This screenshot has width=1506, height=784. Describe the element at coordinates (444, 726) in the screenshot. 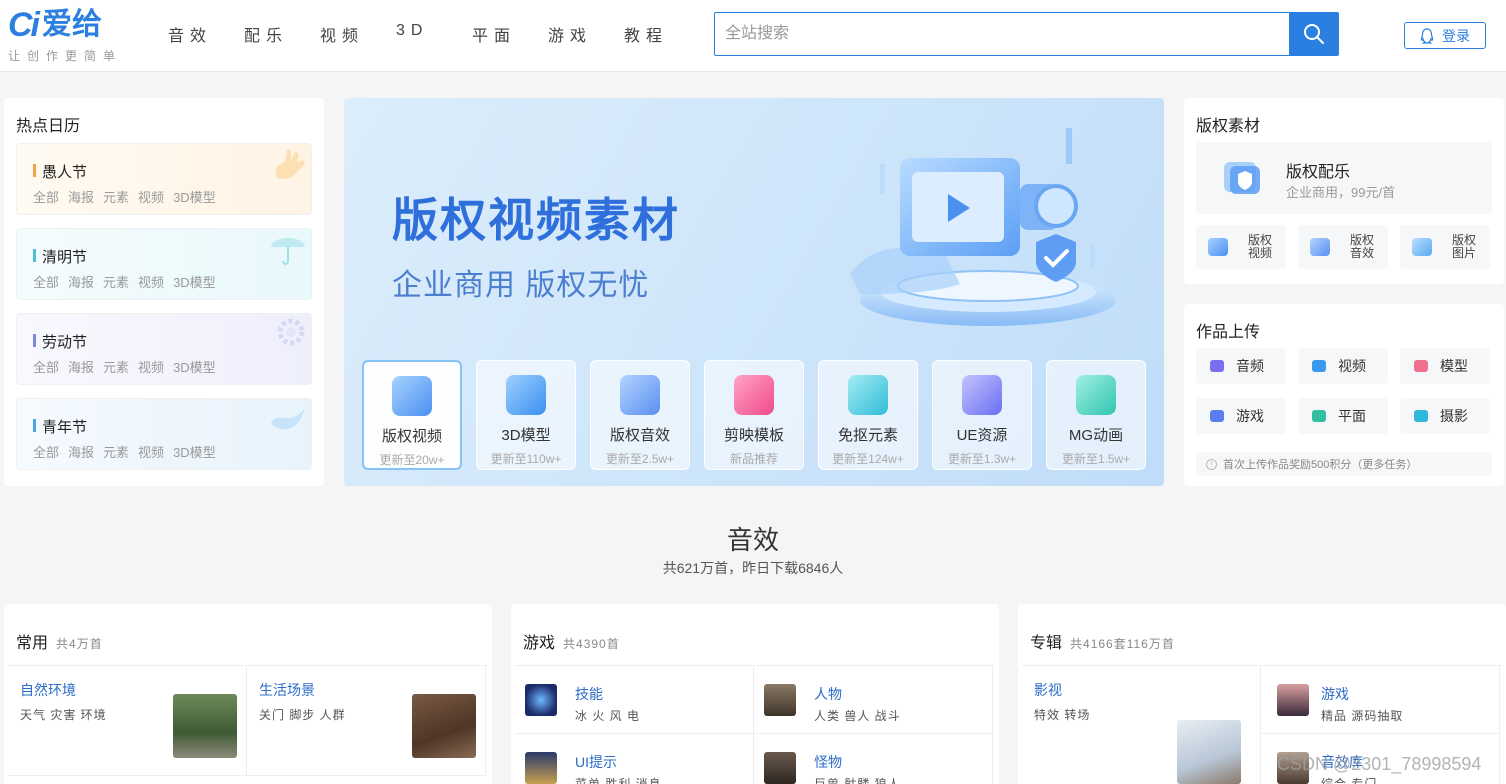

I see `footsteps-thumbnail` at that location.